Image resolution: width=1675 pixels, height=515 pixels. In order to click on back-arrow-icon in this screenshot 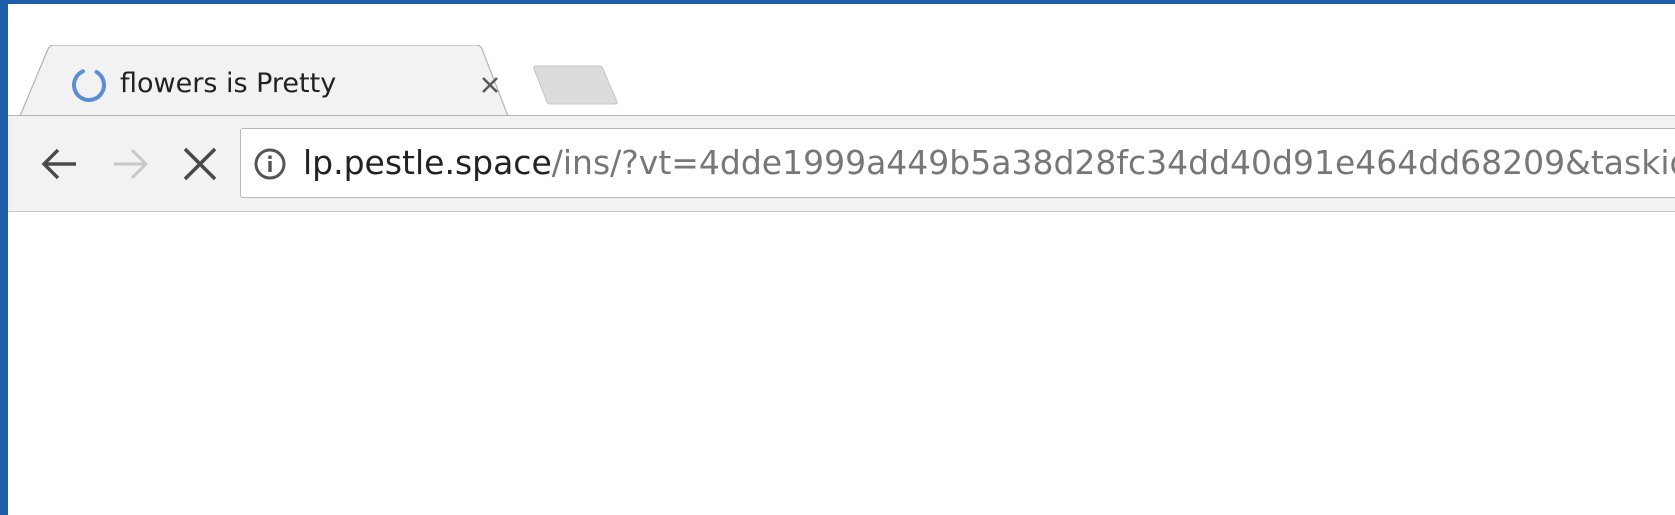, I will do `click(58, 164)`.